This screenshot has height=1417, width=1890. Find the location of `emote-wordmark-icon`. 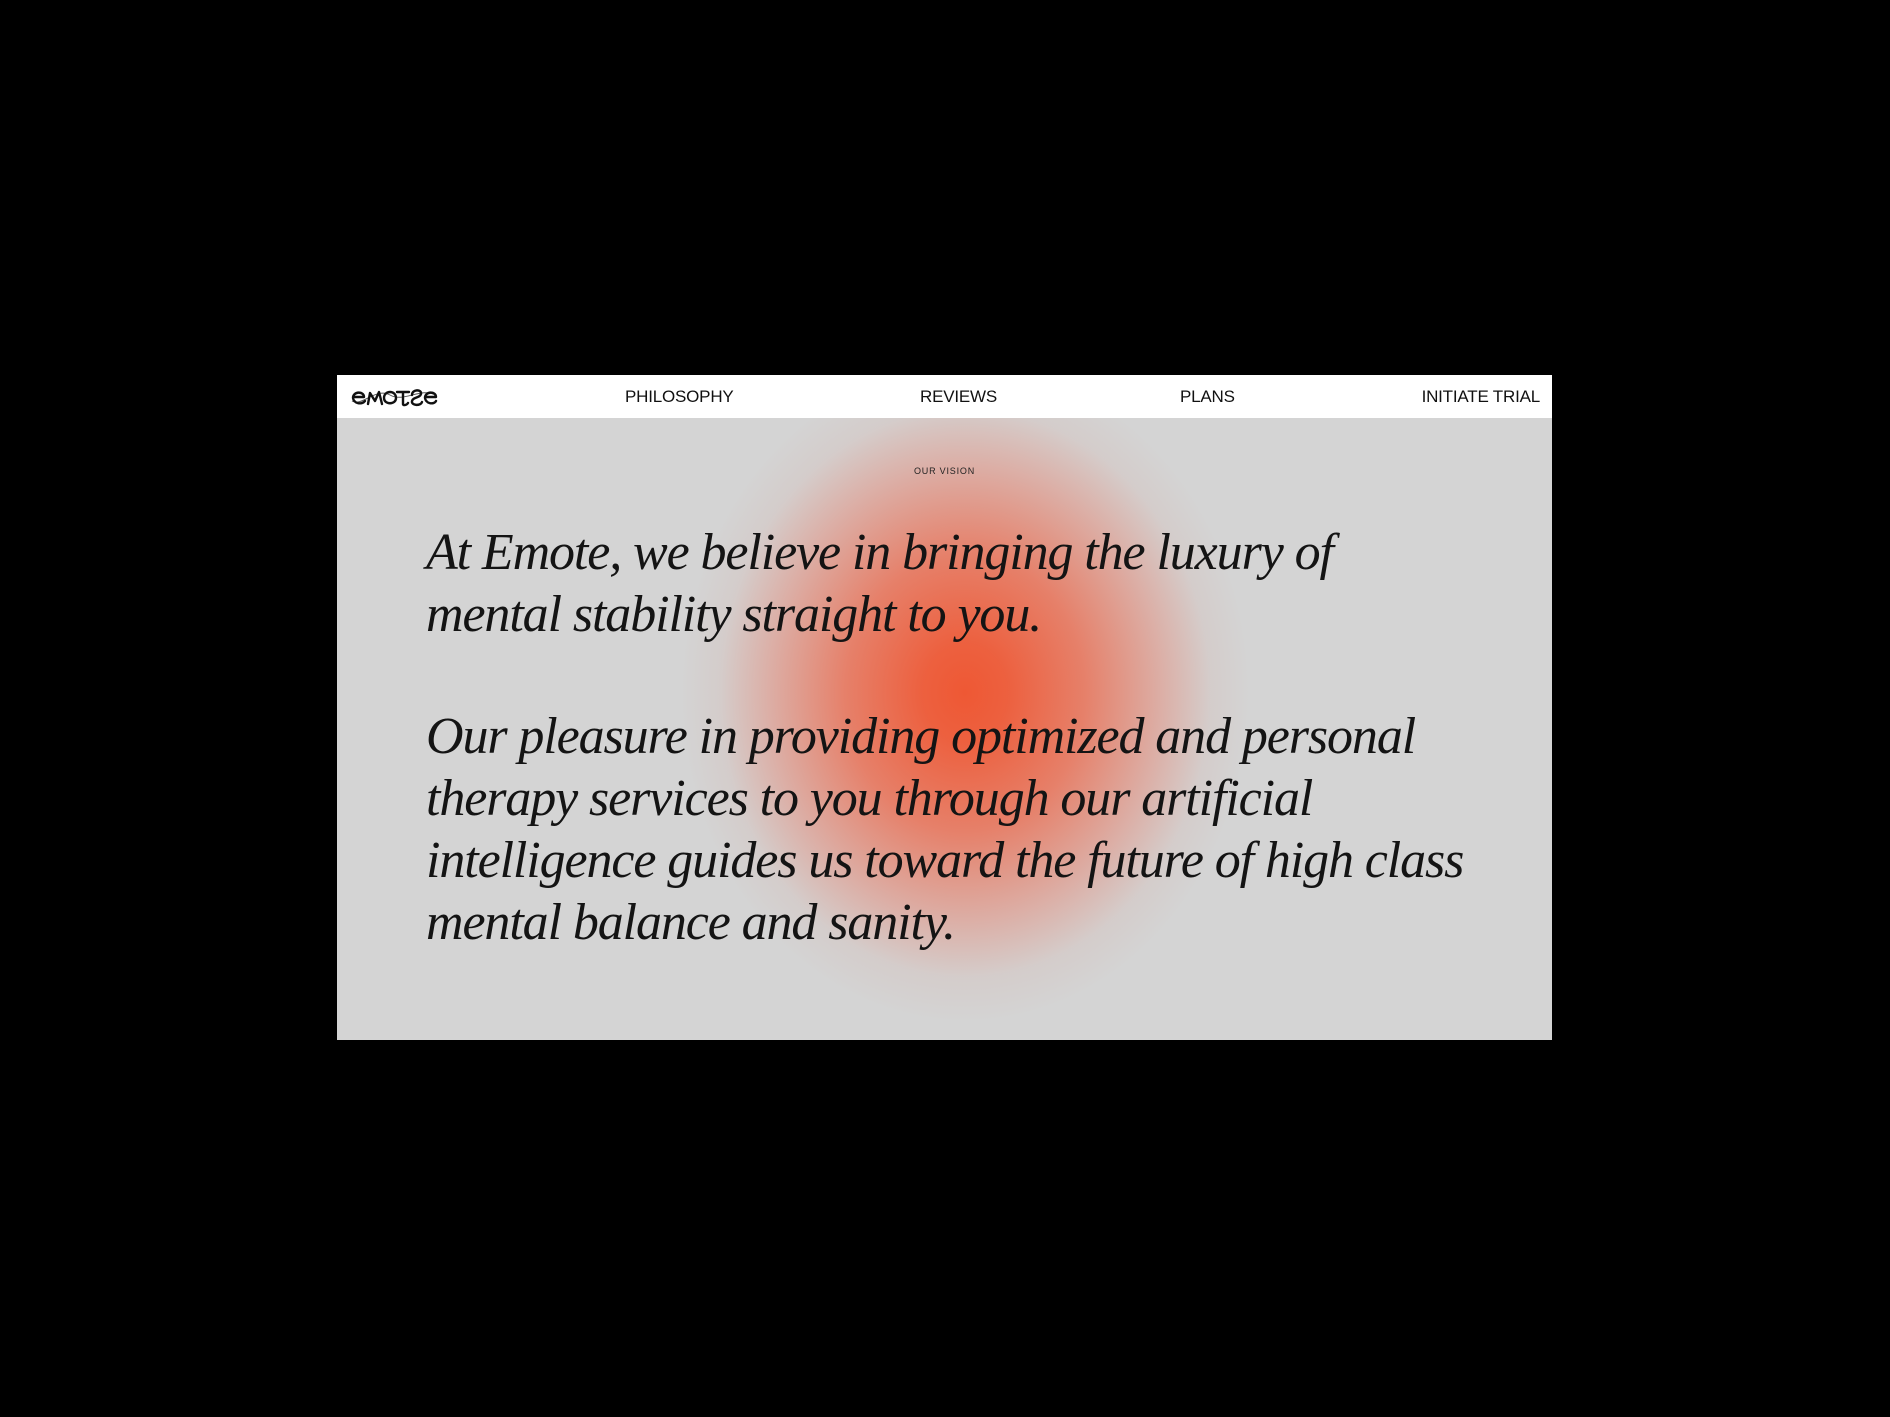

emote-wordmark-icon is located at coordinates (394, 398).